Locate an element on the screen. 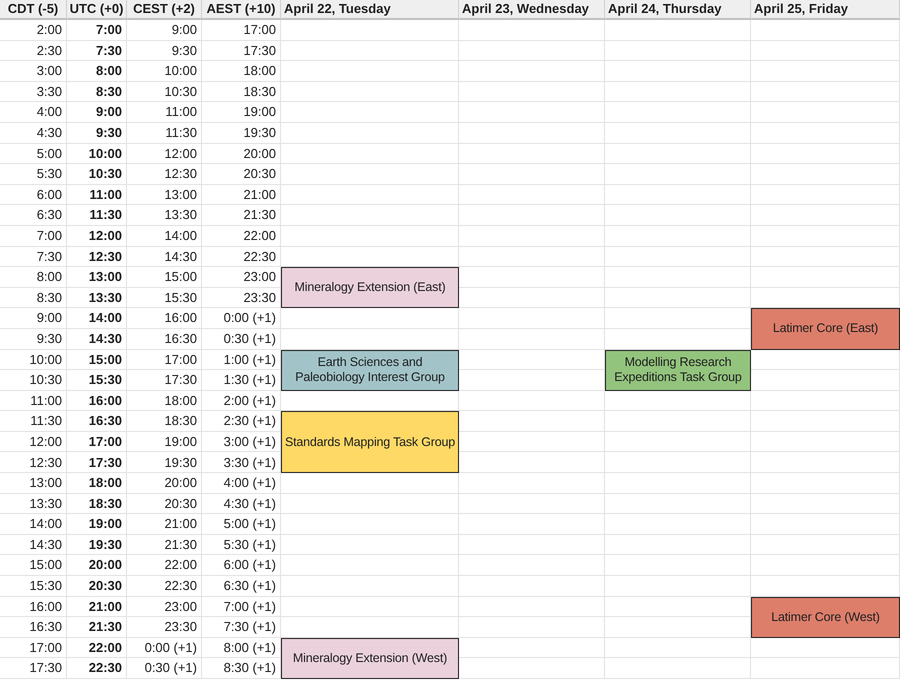 The image size is (900, 682). utc-time-cell: 14:30 is located at coordinates (97, 339).